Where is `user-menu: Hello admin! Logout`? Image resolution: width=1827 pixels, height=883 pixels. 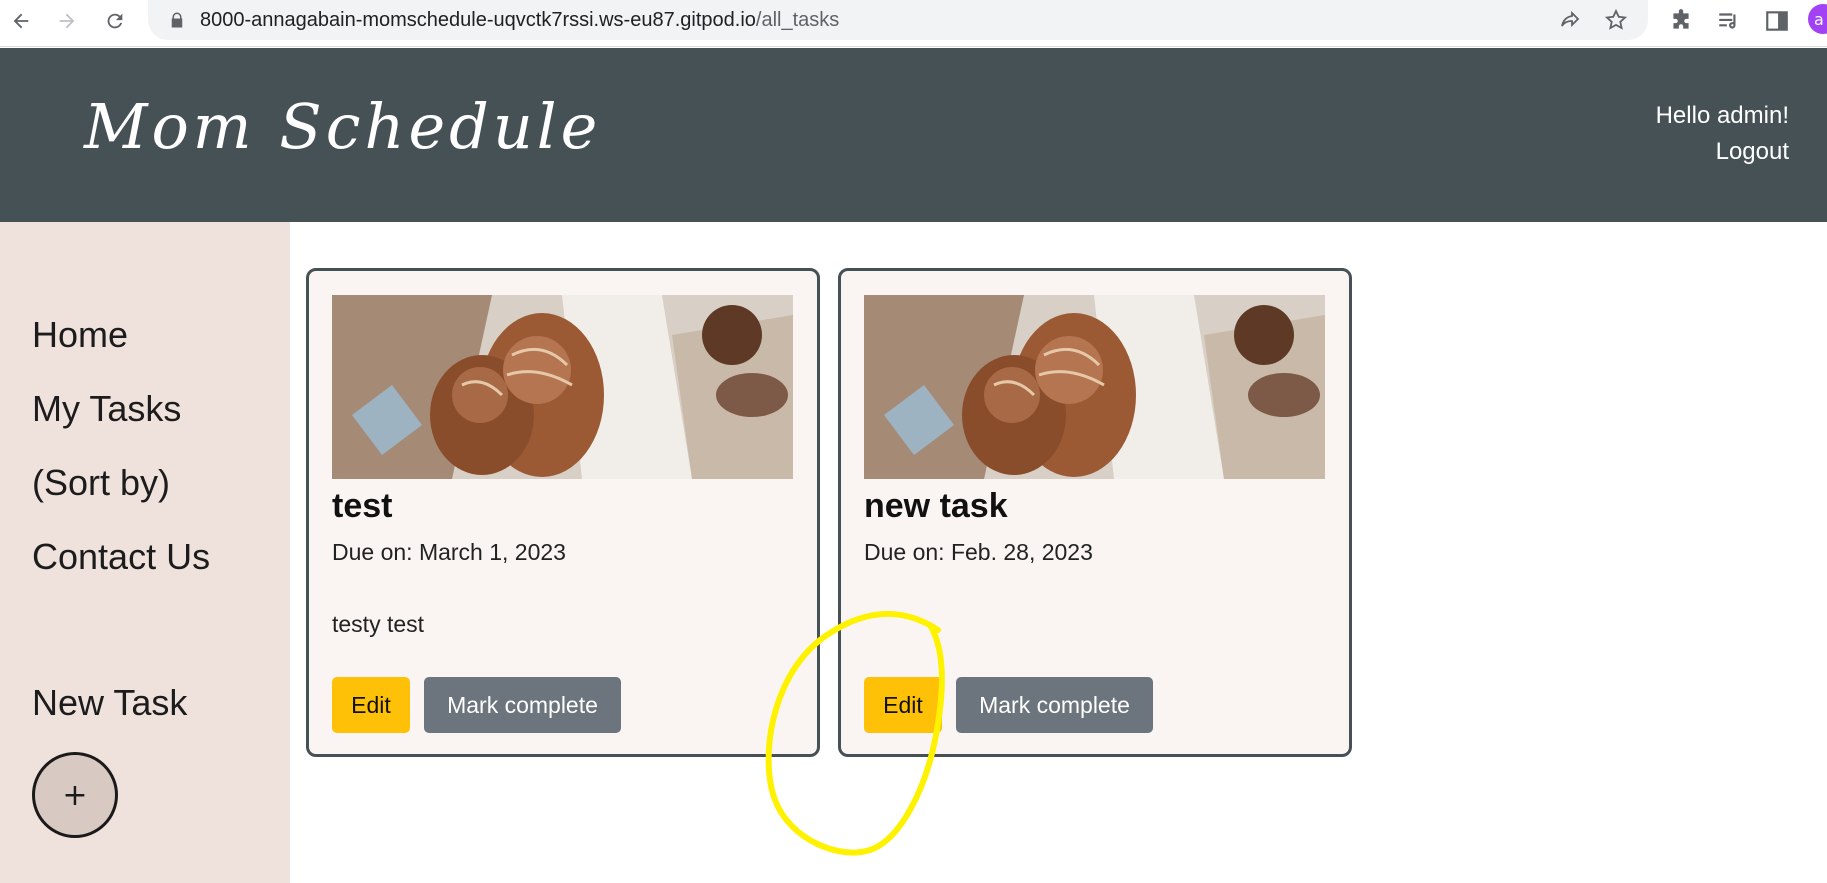
user-menu: Hello admin! Logout is located at coordinates (1722, 134).